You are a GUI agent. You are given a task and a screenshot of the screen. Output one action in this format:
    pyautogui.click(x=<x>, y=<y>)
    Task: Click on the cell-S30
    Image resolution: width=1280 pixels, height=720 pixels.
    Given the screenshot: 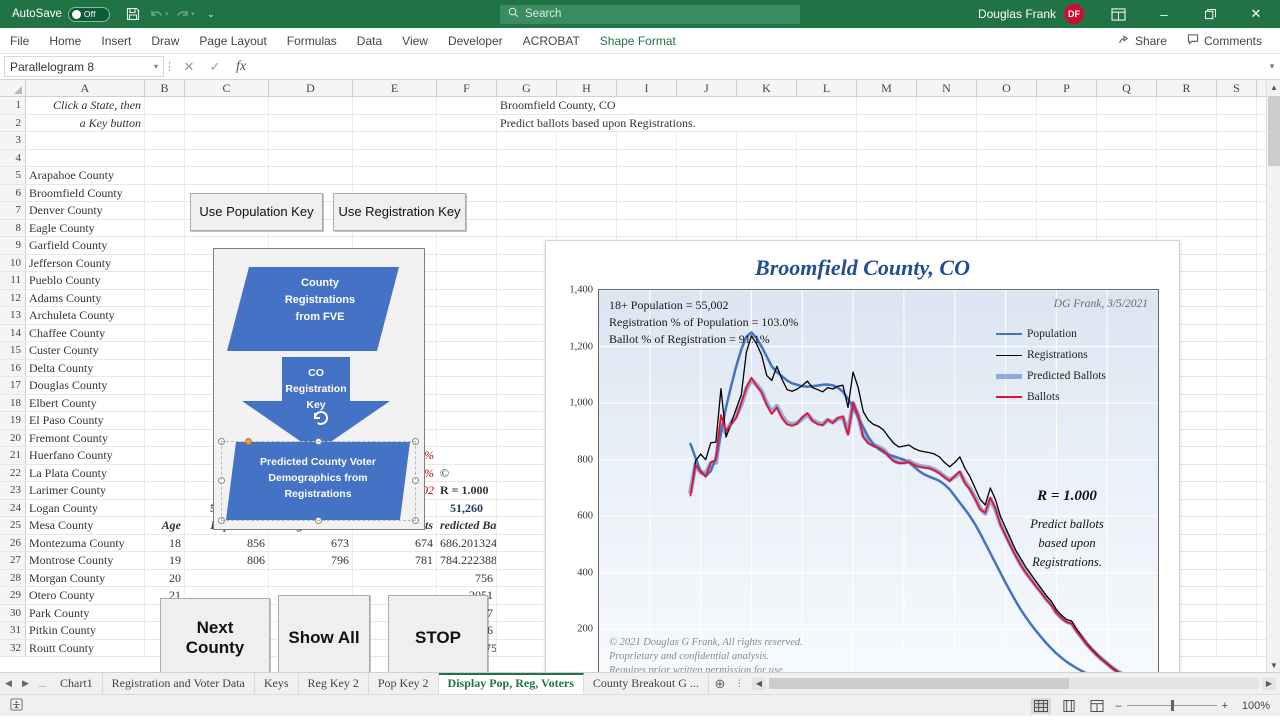 What is the action you would take?
    pyautogui.click(x=1237, y=612)
    